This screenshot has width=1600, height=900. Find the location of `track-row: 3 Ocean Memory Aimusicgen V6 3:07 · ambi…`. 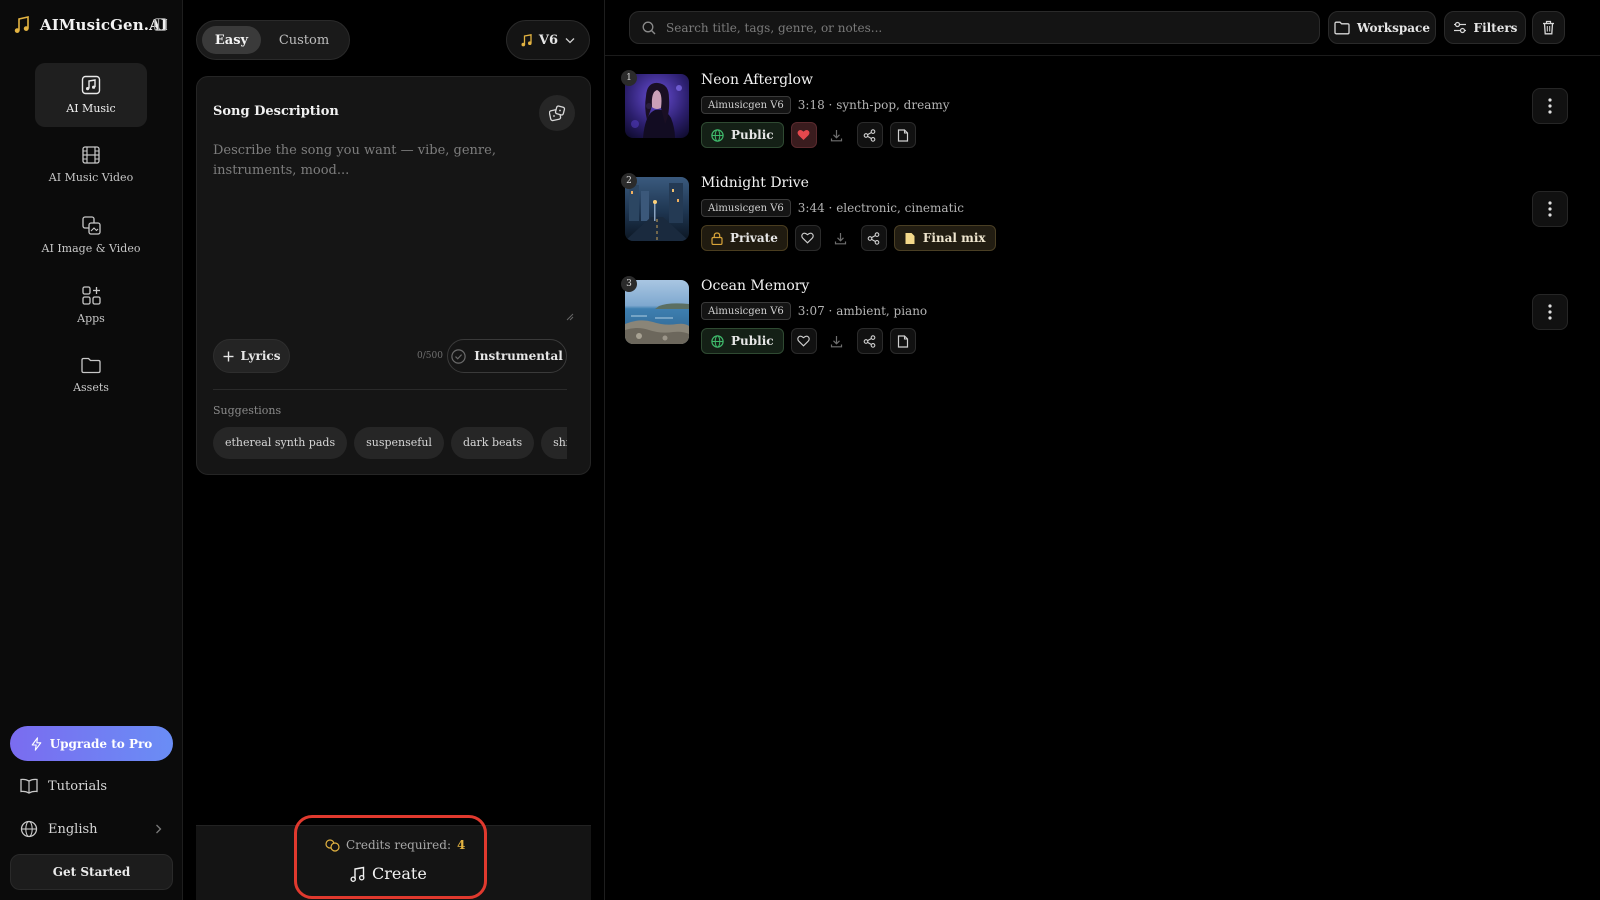

track-row: 3 Ocean Memory Aimusicgen V6 3:07 · ambi… is located at coordinates (1102, 324).